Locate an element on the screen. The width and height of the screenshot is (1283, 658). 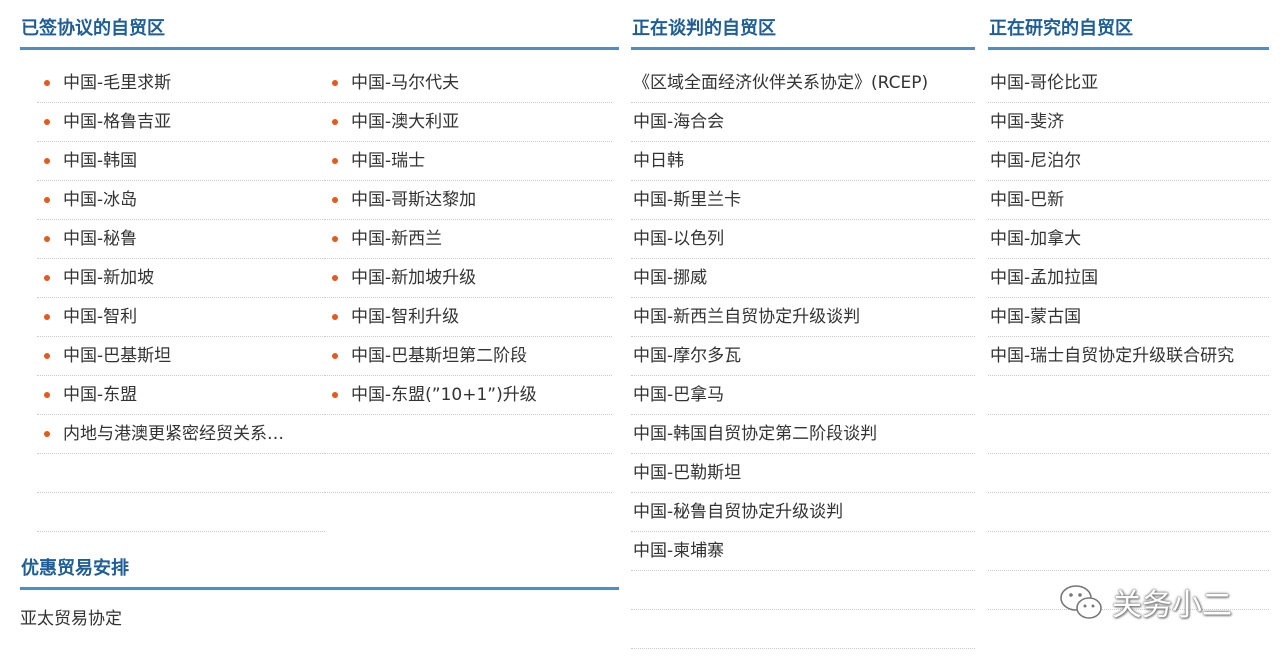
fta-link: 中日韩 is located at coordinates (803, 161).